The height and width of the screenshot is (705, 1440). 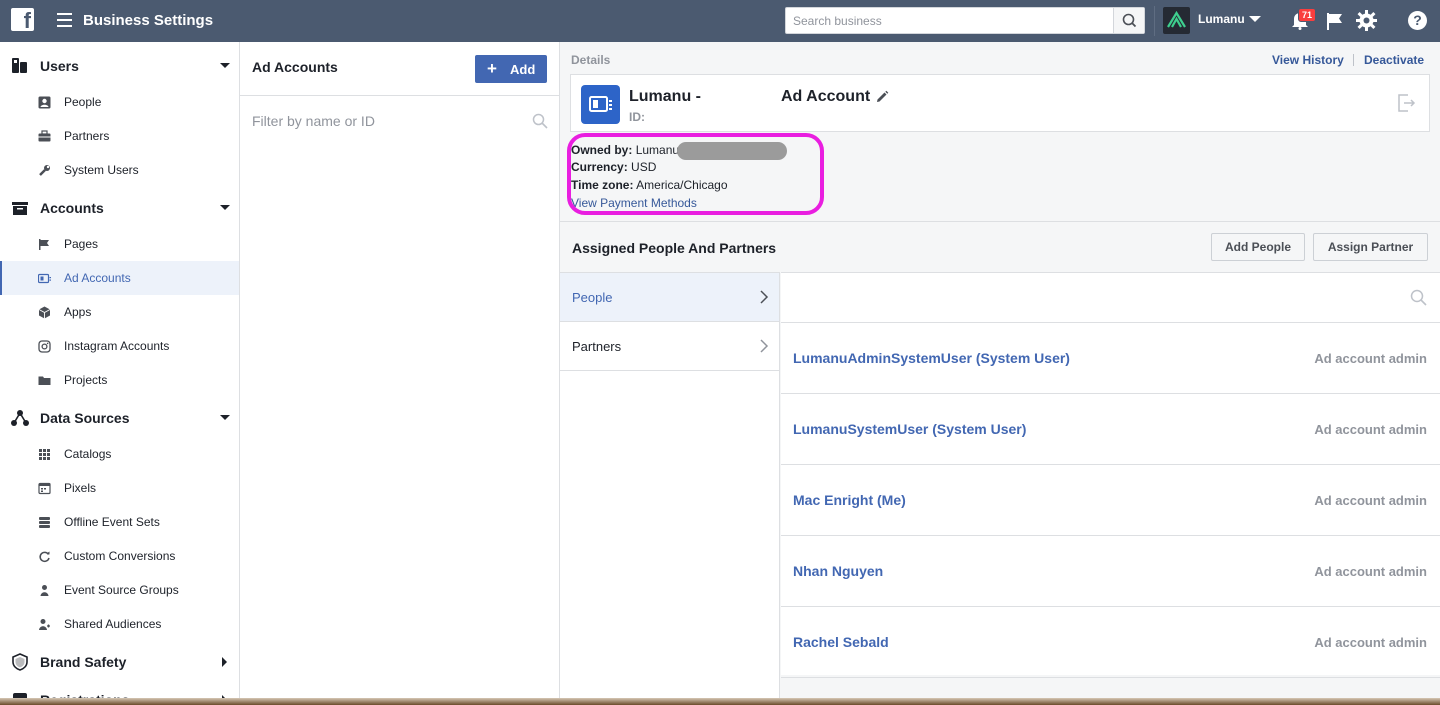 I want to click on account-header-card: Lumanu - Ad Account ID:, so click(x=1000, y=103).